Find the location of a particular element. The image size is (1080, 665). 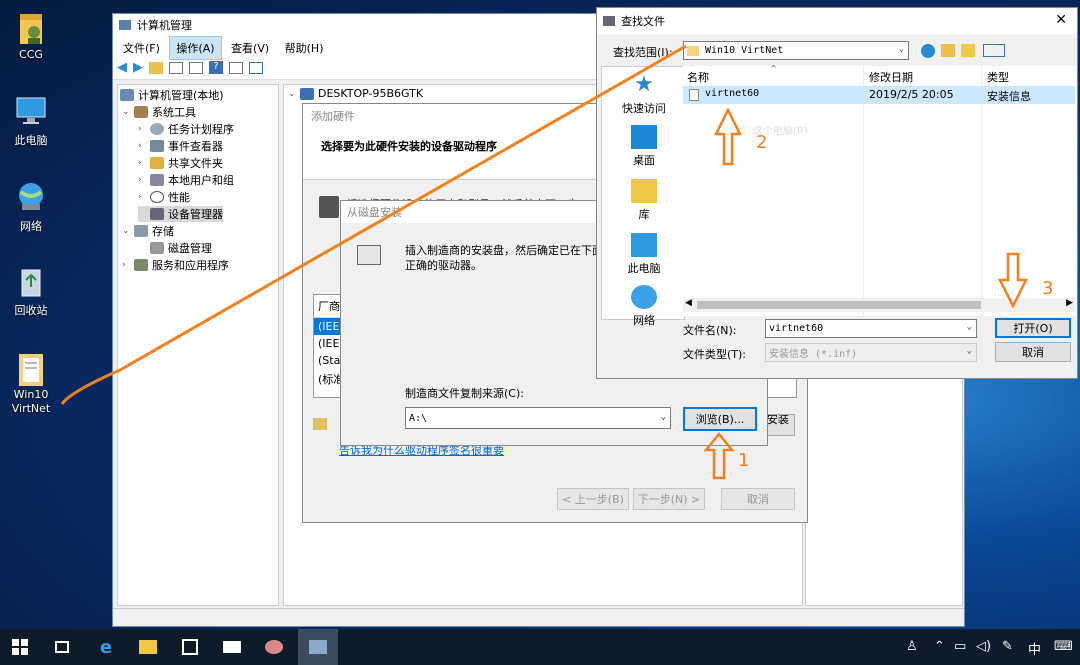

annotation-step-3: 3 is located at coordinates (1048, 288).